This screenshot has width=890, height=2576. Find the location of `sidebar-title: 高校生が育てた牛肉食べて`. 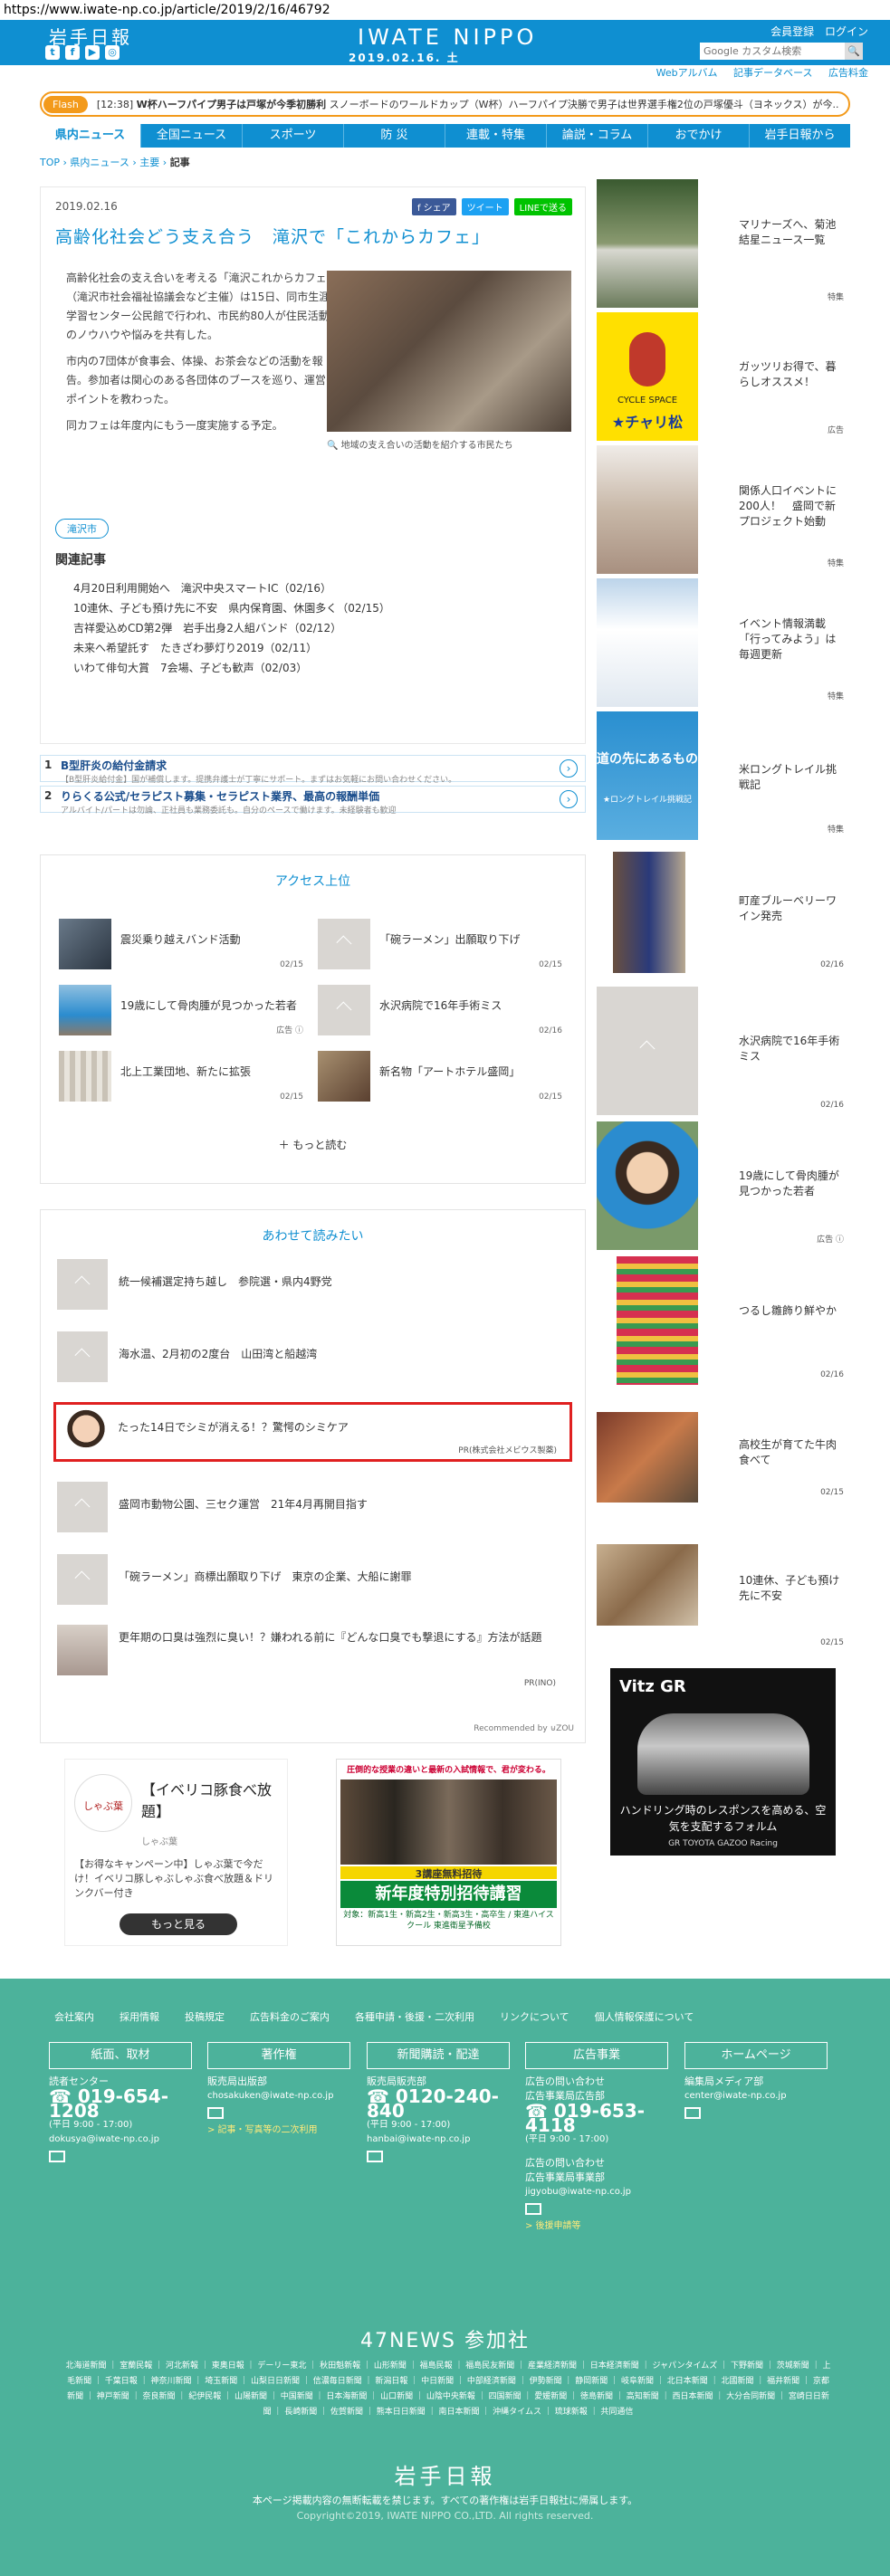

sidebar-title: 高校生が育てた牛肉食べて is located at coordinates (788, 1452).